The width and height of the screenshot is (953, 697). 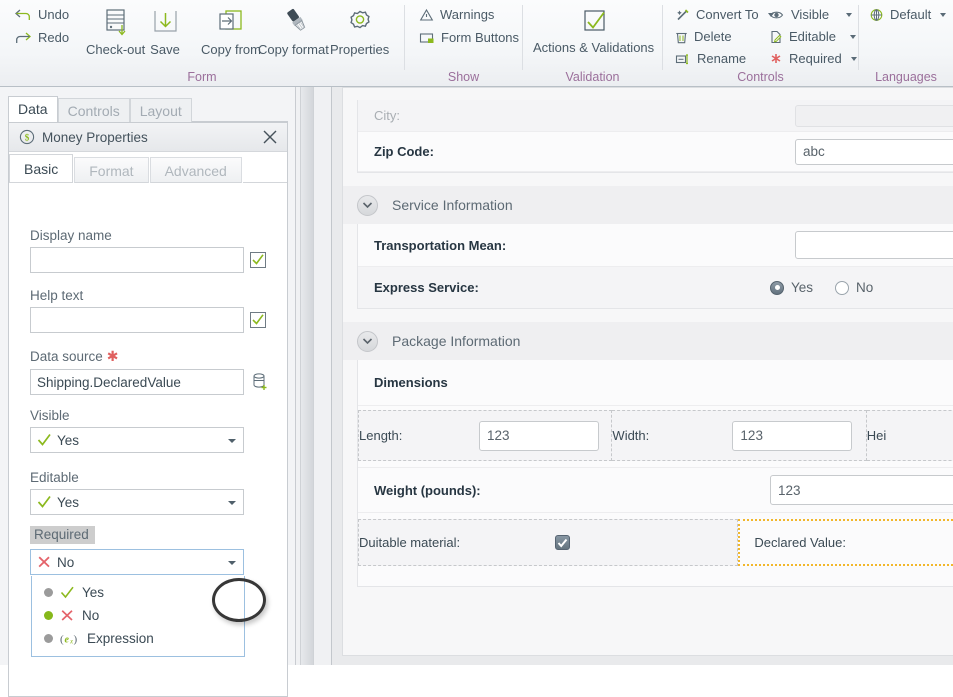 I want to click on ribbon-group-show: Warnings Form Buttons Show, so click(x=463, y=43).